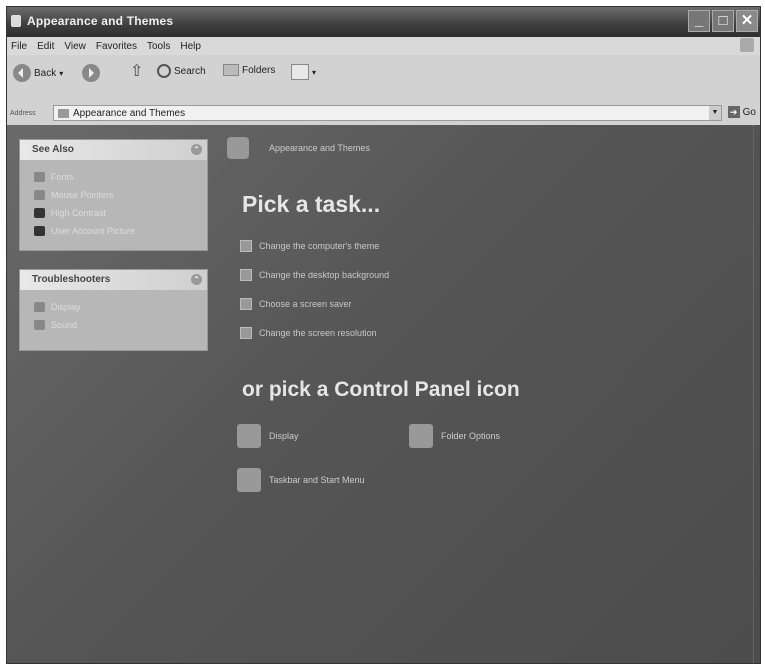 This screenshot has width=765, height=667. Describe the element at coordinates (699, 21) in the screenshot. I see `minimize-button: _` at that location.